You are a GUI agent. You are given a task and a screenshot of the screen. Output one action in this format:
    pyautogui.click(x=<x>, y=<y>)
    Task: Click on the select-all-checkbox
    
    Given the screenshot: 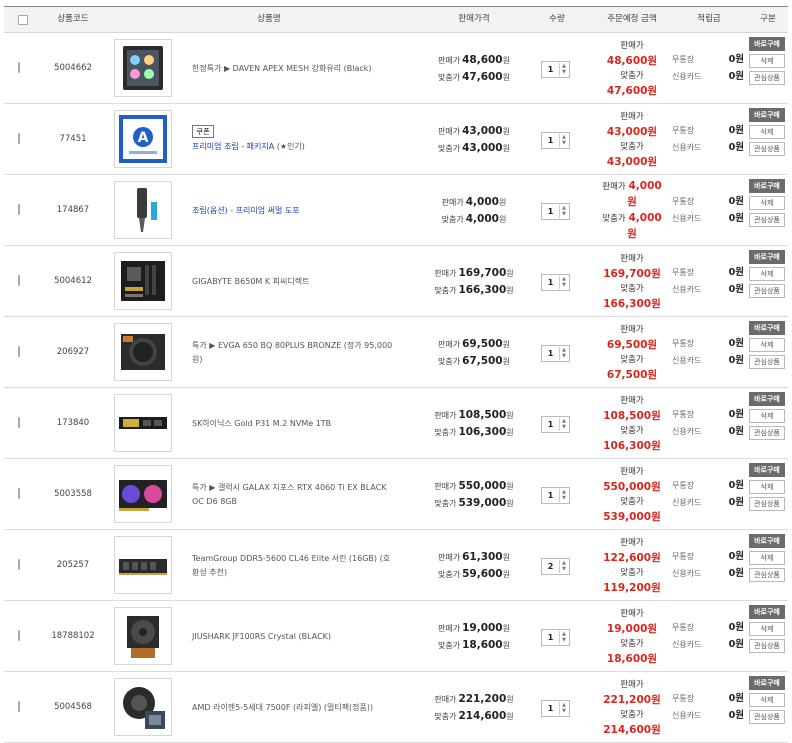 What is the action you would take?
    pyautogui.click(x=23, y=20)
    